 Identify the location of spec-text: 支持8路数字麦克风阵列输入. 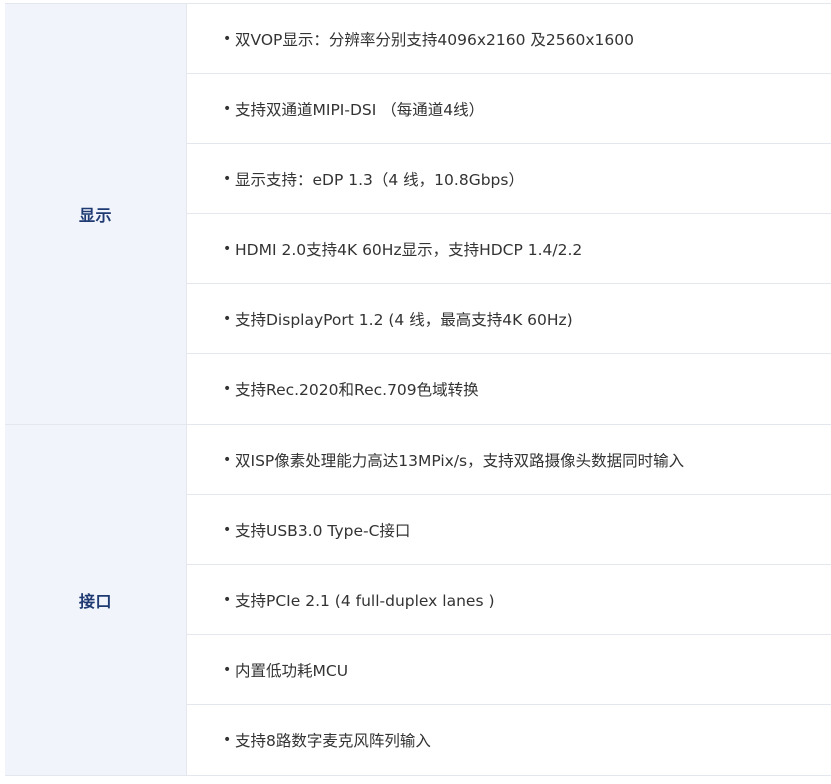
(333, 741).